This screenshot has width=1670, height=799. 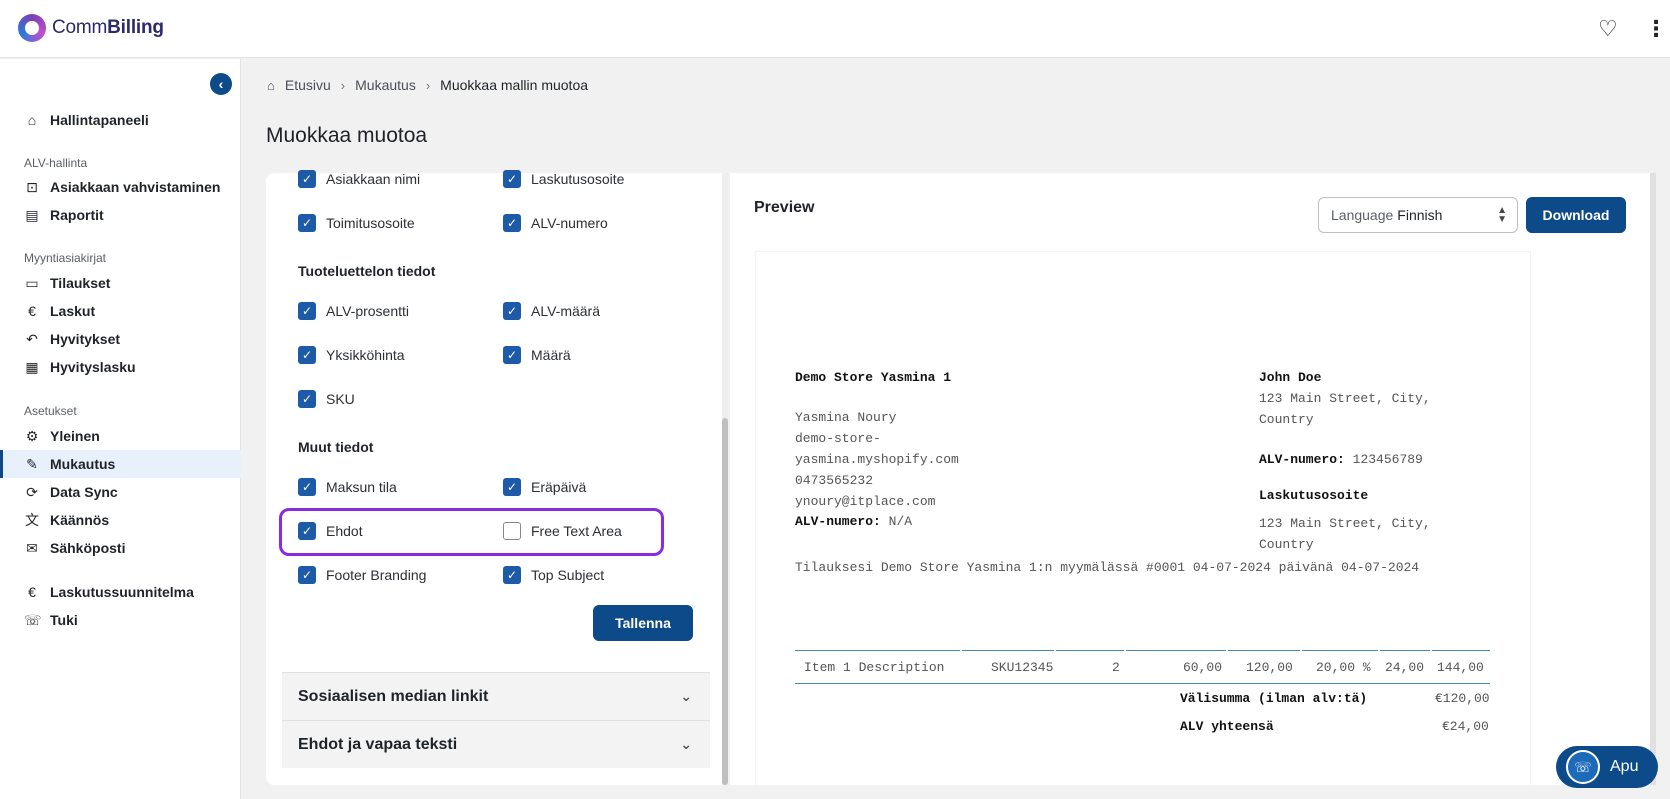 I want to click on item-qty: 2, so click(x=1116, y=667).